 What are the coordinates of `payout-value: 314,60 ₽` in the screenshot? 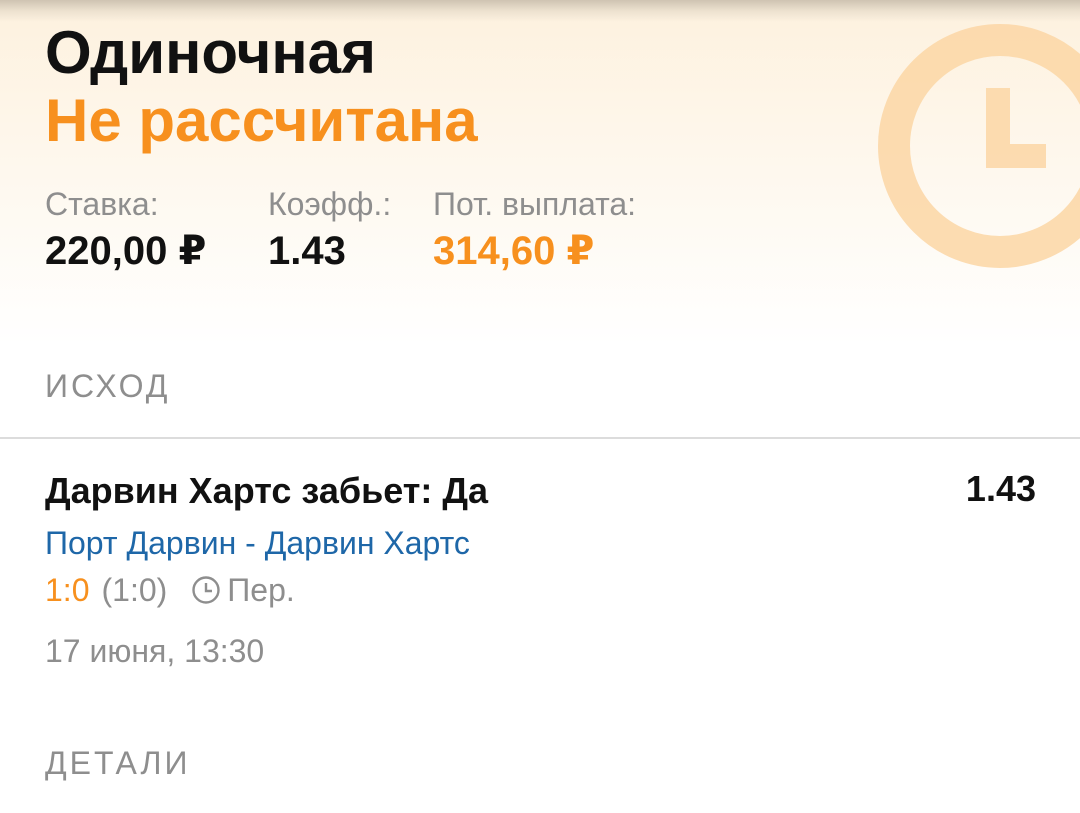 It's located at (514, 251).